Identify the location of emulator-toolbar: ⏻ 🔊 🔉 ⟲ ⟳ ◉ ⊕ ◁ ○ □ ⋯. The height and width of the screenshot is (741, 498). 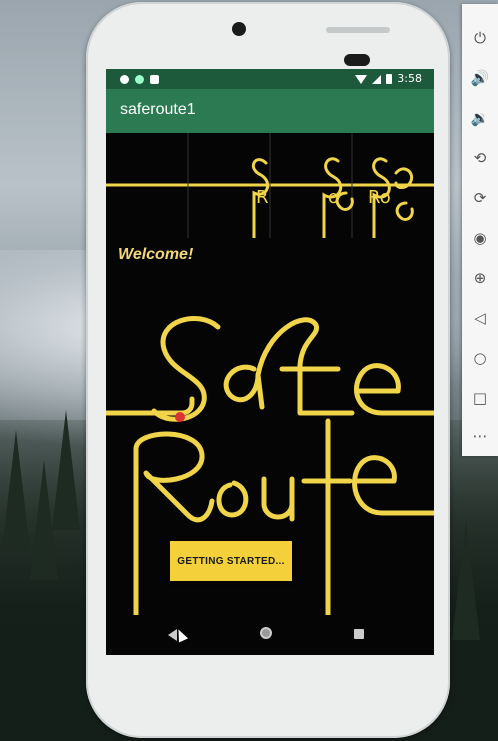
(480, 230).